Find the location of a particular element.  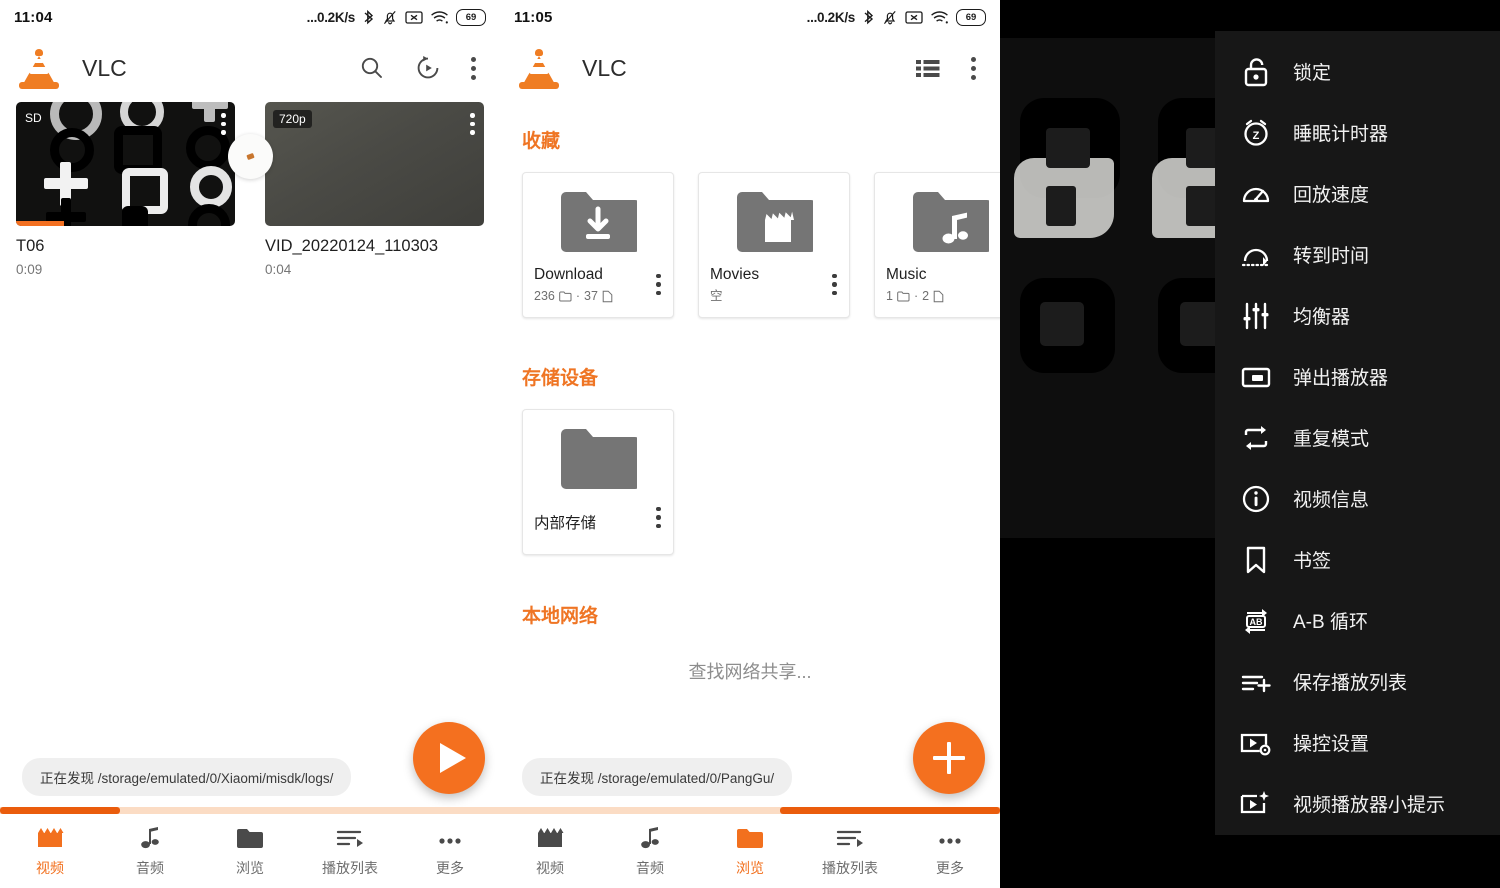

menu-item-player-settings: 操控设置 is located at coordinates (1357, 742).